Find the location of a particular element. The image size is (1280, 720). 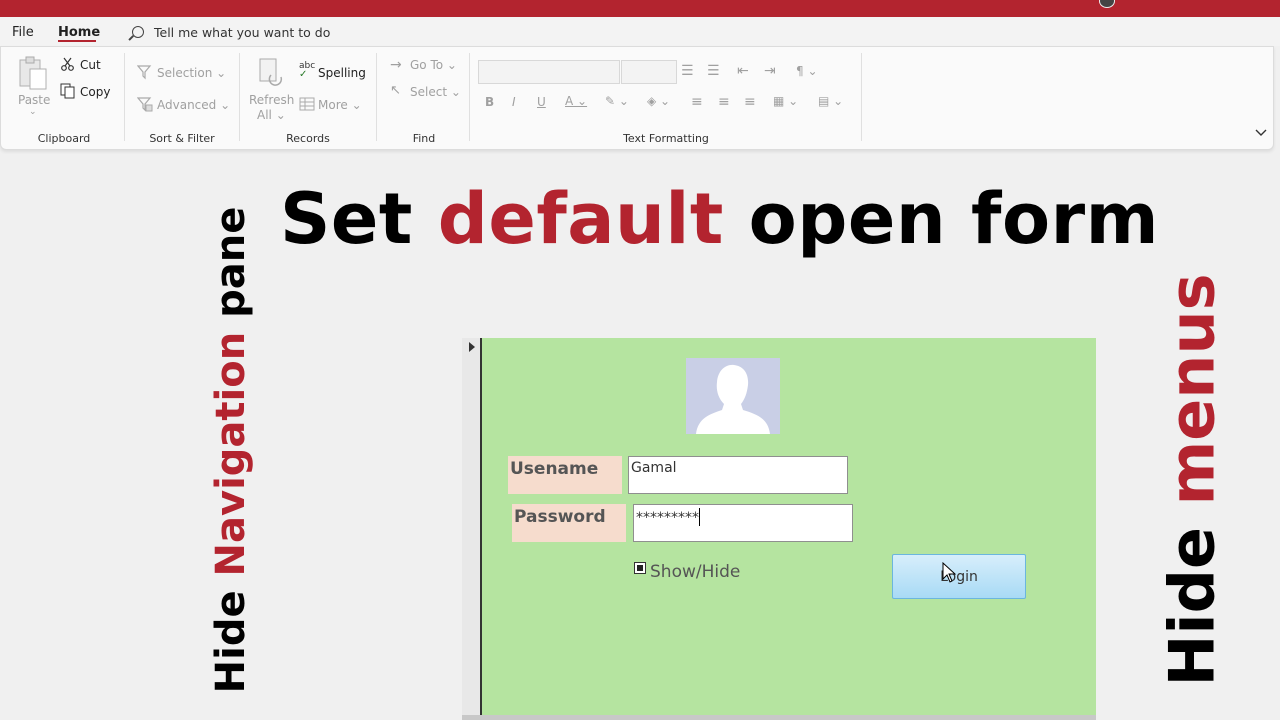

show-hide-checkbox is located at coordinates (640, 568).